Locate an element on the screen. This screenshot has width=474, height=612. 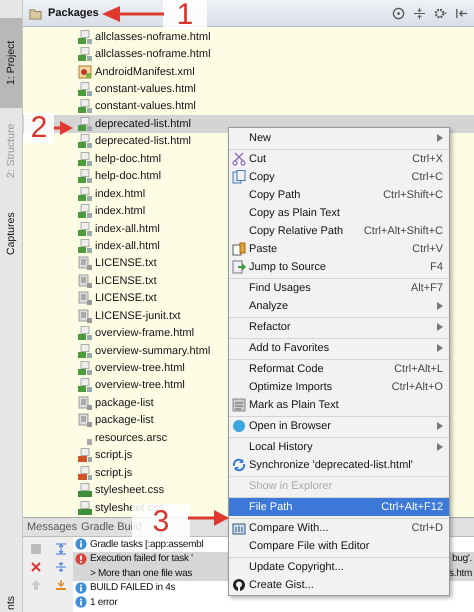
message-text: 1 error is located at coordinates (104, 602).